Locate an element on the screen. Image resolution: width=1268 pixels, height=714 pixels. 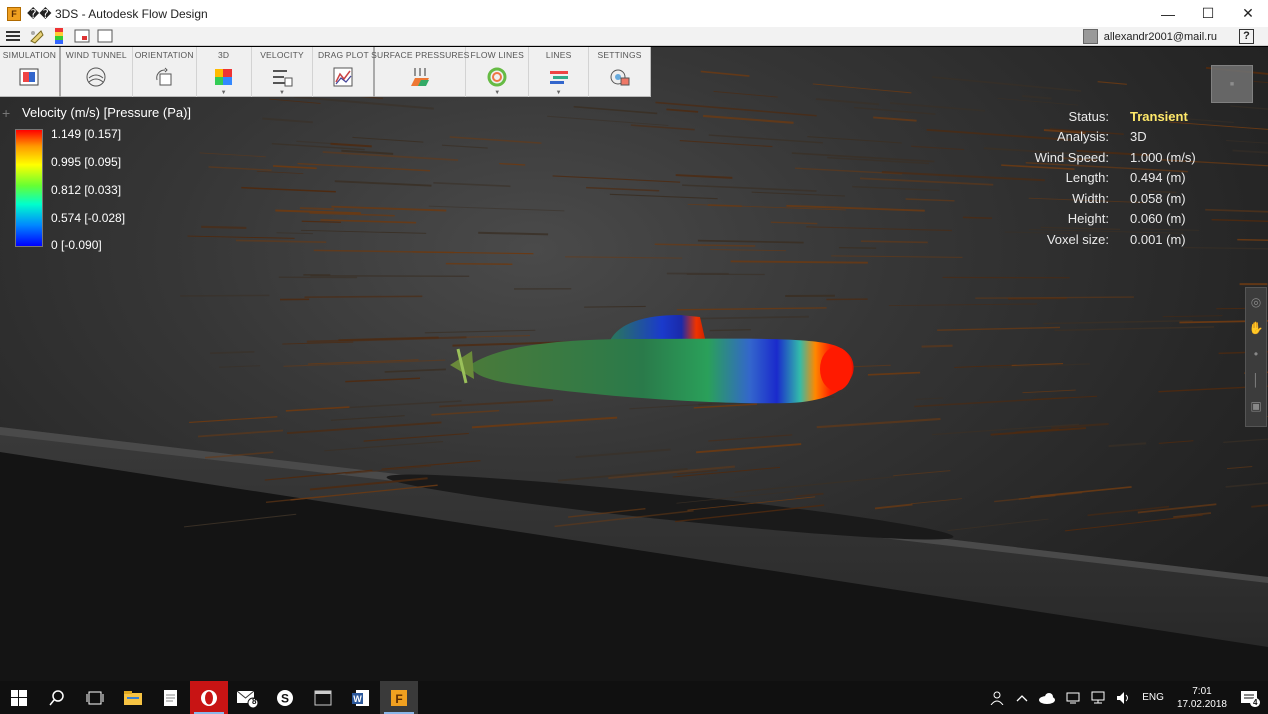
zoom-slider-icon: │ is located at coordinates (1256, 380).